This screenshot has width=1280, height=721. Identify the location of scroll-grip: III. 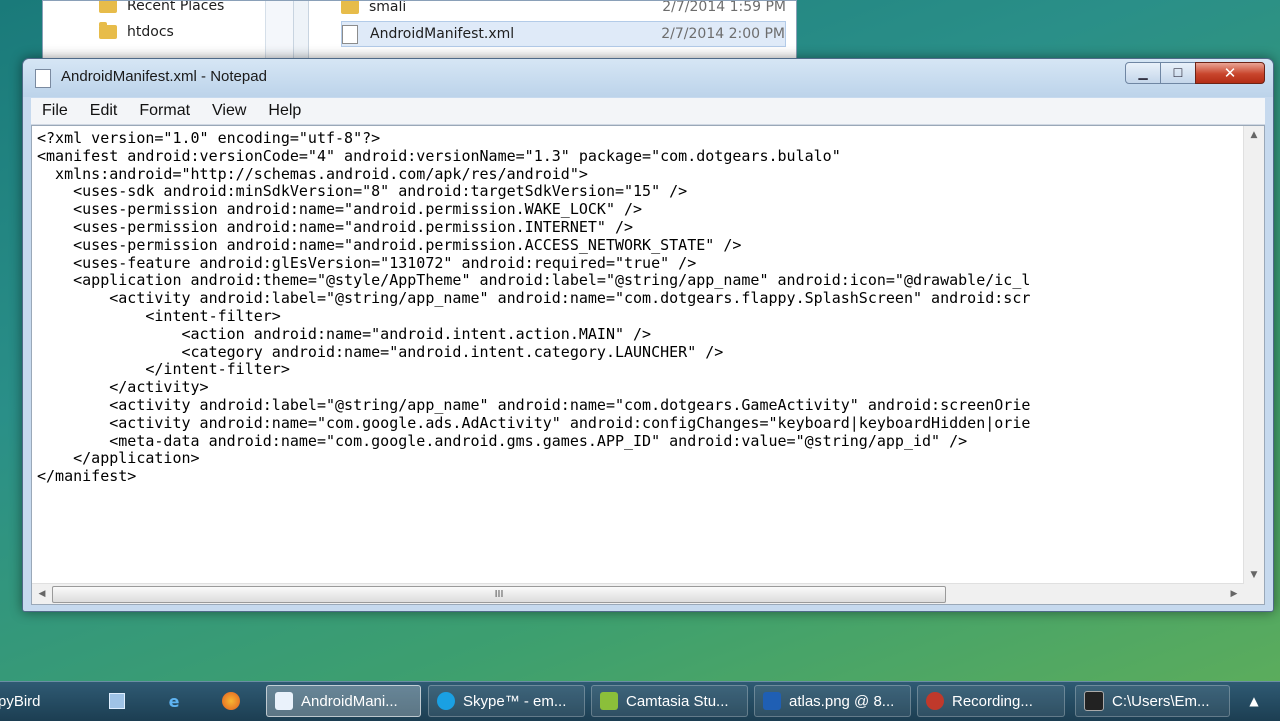
(499, 594).